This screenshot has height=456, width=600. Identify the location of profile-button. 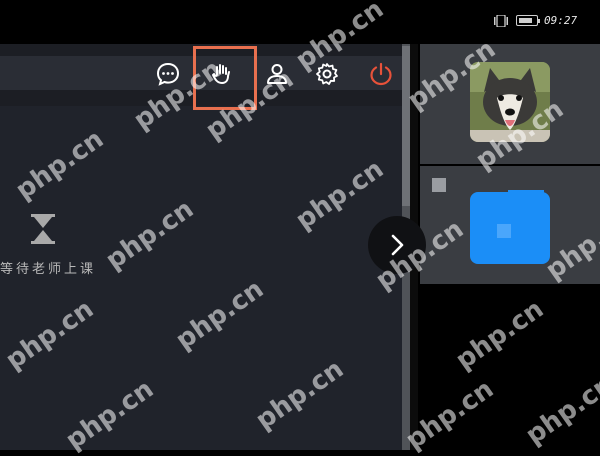
(277, 74).